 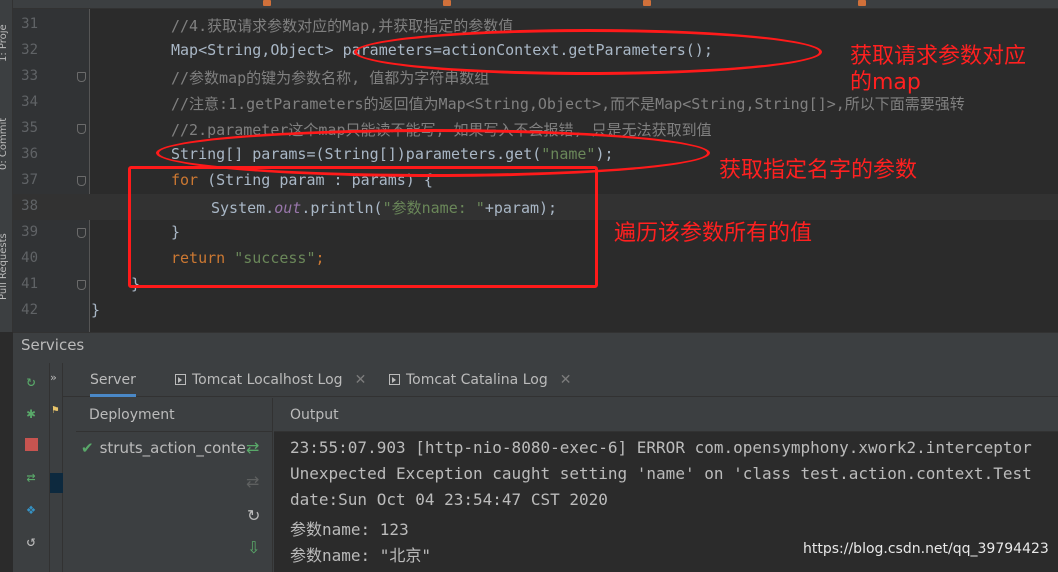 What do you see at coordinates (4, 144) in the screenshot?
I see `commit-tool-tab: 0: Commit` at bounding box center [4, 144].